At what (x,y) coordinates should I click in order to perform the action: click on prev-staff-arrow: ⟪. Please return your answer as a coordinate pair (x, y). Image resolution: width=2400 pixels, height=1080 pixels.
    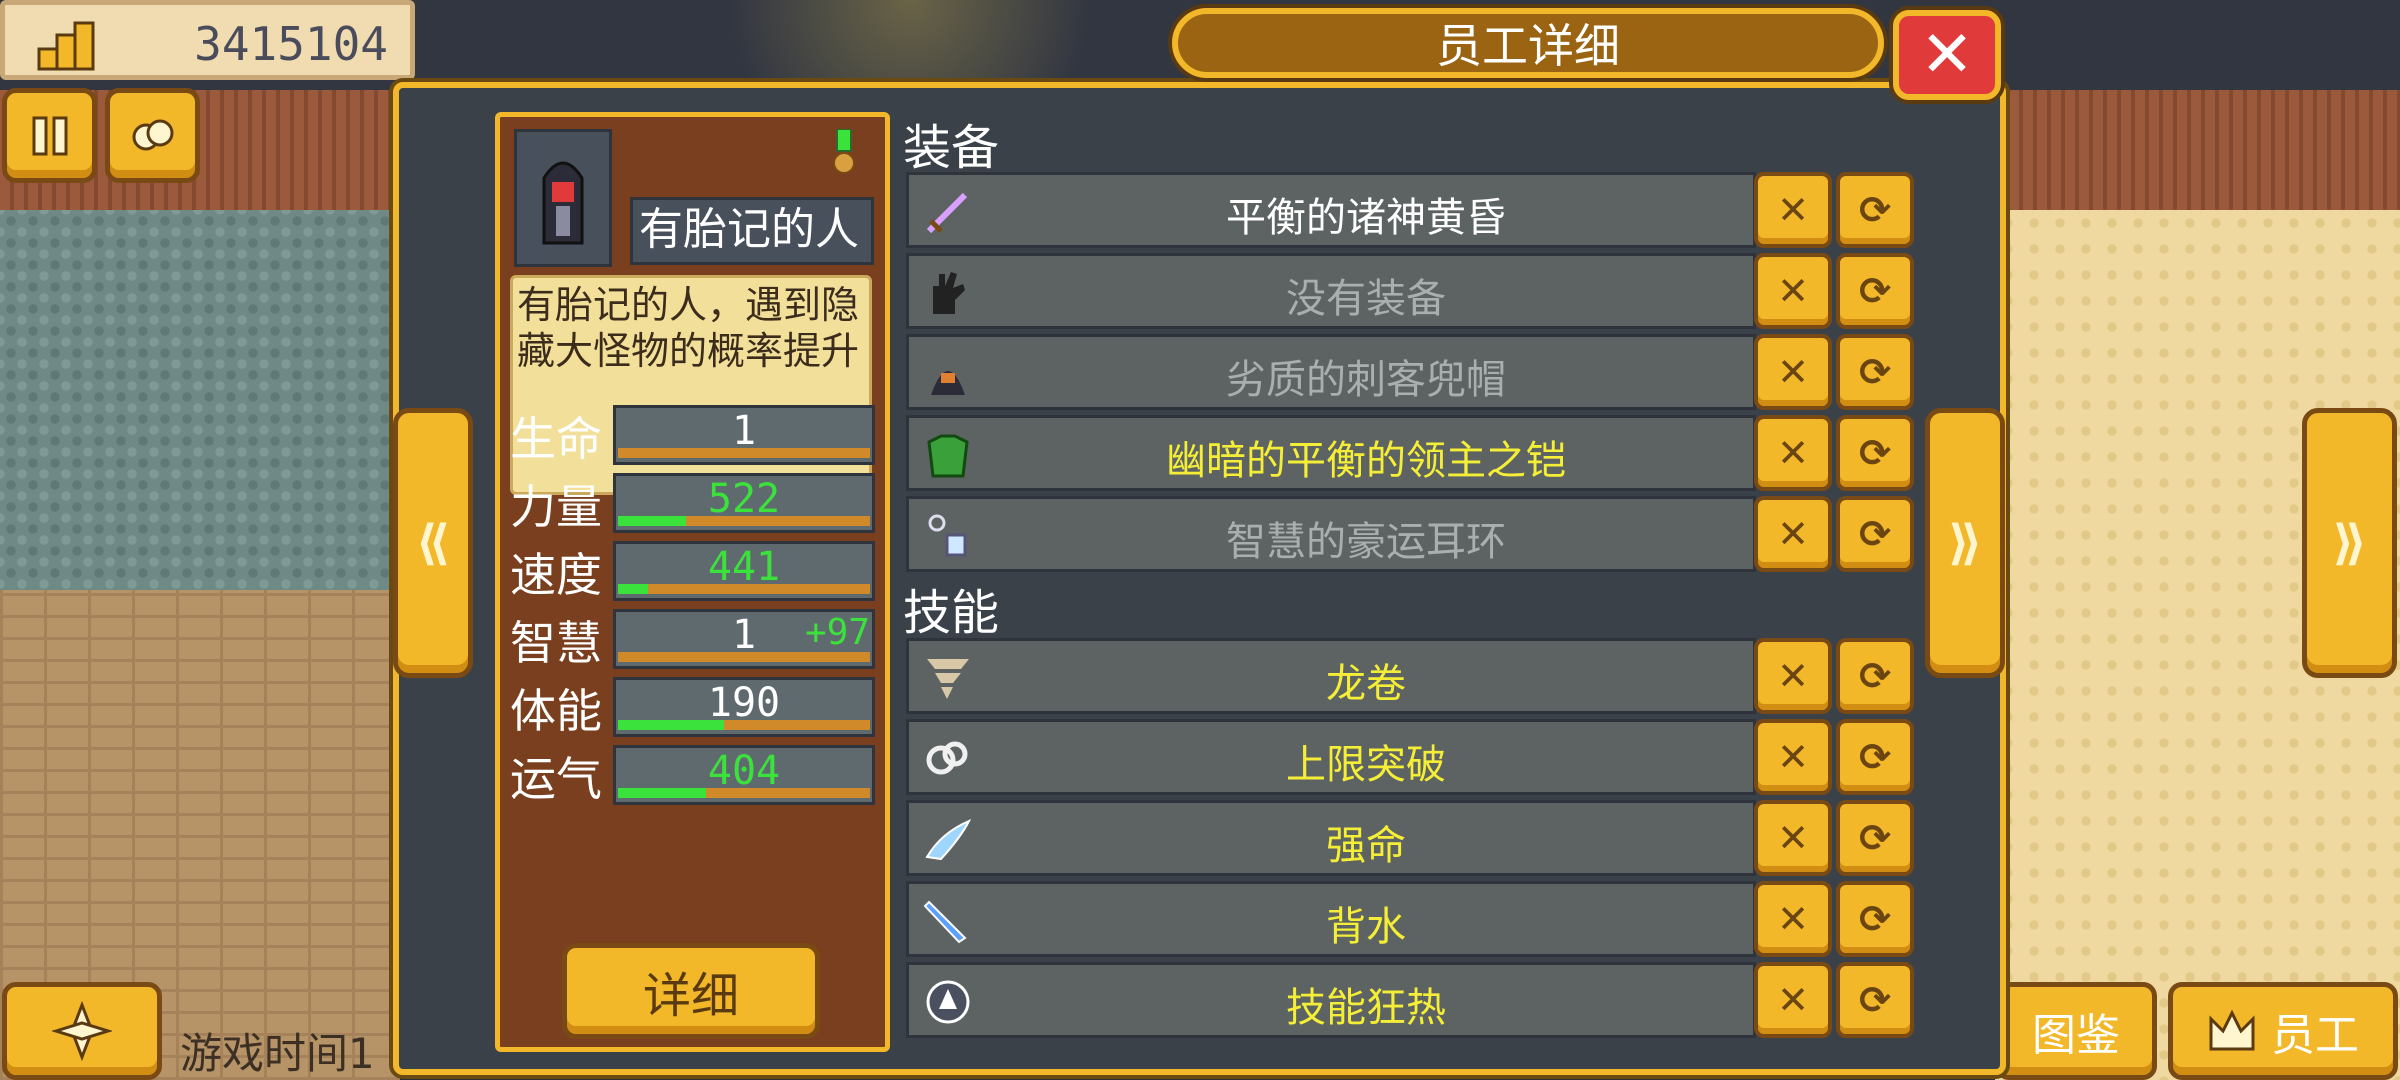
    Looking at the image, I should click on (433, 543).